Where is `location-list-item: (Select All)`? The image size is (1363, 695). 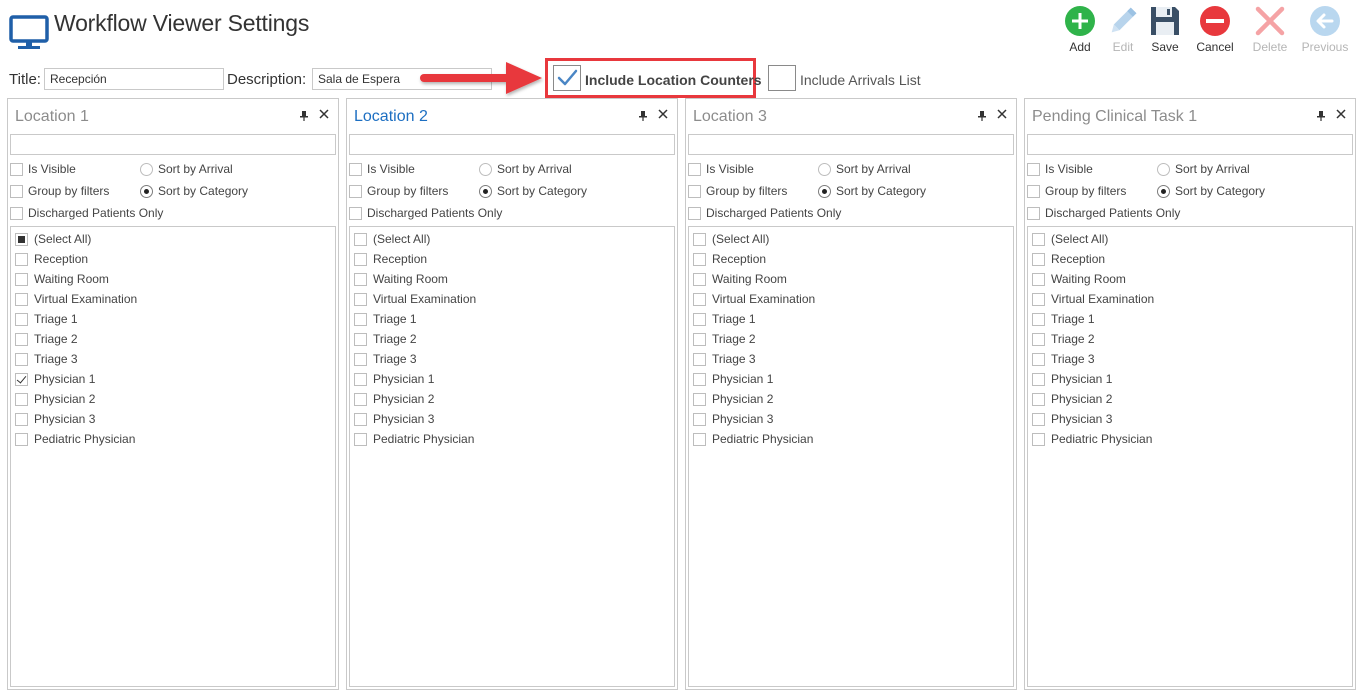
location-list-item: (Select All) is located at coordinates (731, 239).